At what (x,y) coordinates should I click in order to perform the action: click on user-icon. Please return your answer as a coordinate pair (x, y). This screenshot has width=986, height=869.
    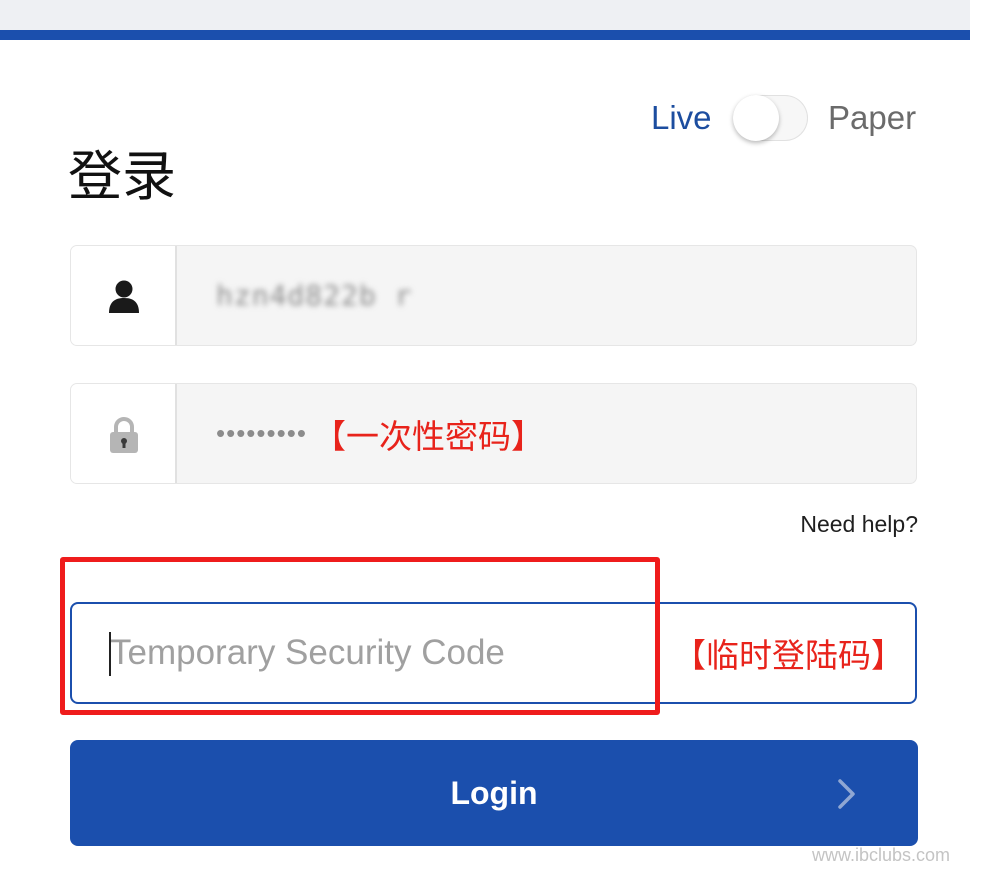
    Looking at the image, I should click on (124, 296).